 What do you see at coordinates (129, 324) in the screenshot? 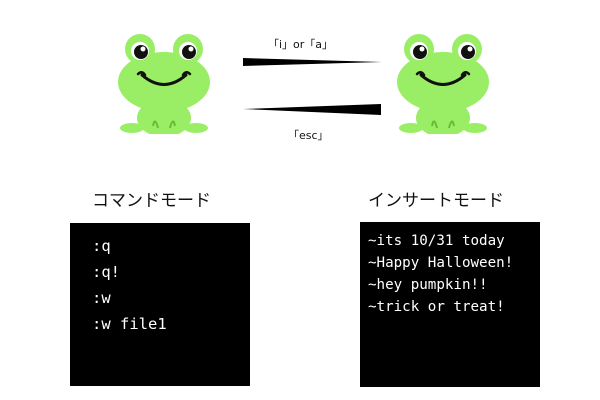
I see `command-line: :w file1` at bounding box center [129, 324].